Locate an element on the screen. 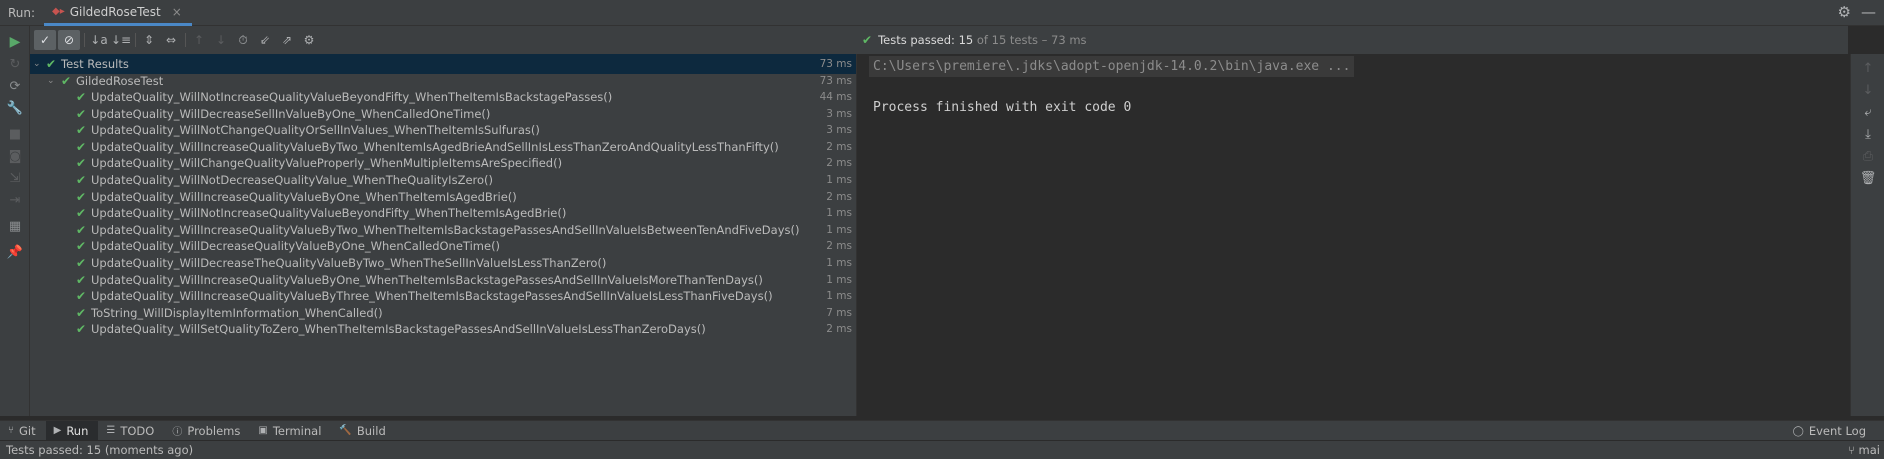 This screenshot has height=459, width=1884. minimize-icon: — is located at coordinates (1868, 12).